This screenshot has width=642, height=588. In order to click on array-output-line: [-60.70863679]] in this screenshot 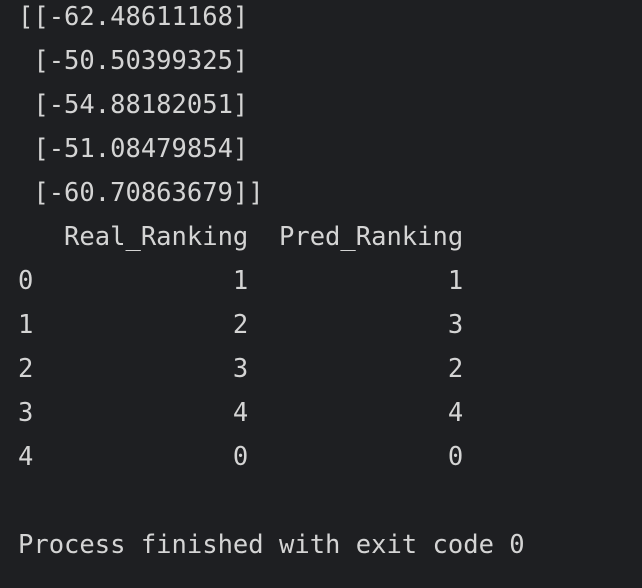, I will do `click(141, 193)`.